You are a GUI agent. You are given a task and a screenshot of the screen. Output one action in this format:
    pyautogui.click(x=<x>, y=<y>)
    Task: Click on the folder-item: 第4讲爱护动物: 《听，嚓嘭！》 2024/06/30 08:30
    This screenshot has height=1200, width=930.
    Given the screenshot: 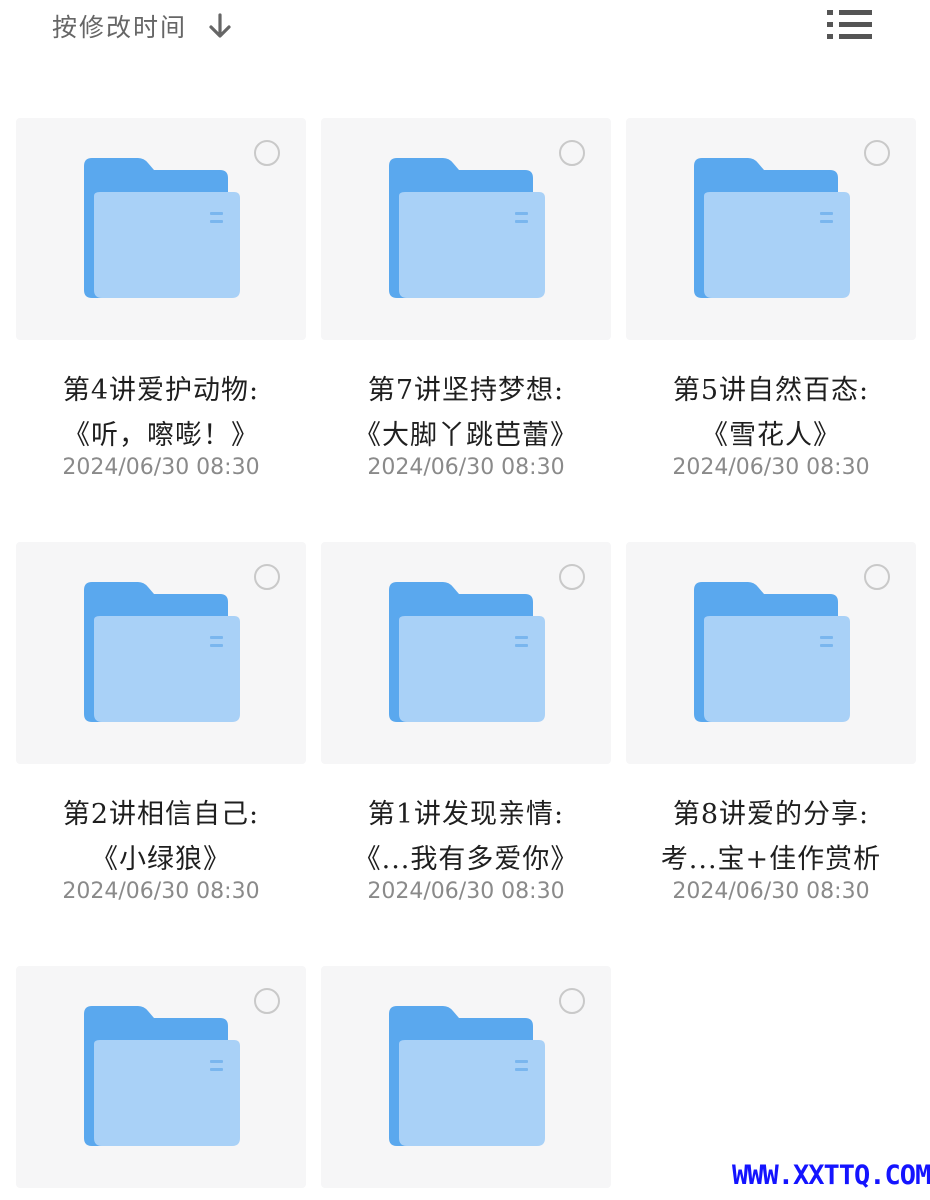 What is the action you would take?
    pyautogui.click(x=161, y=308)
    